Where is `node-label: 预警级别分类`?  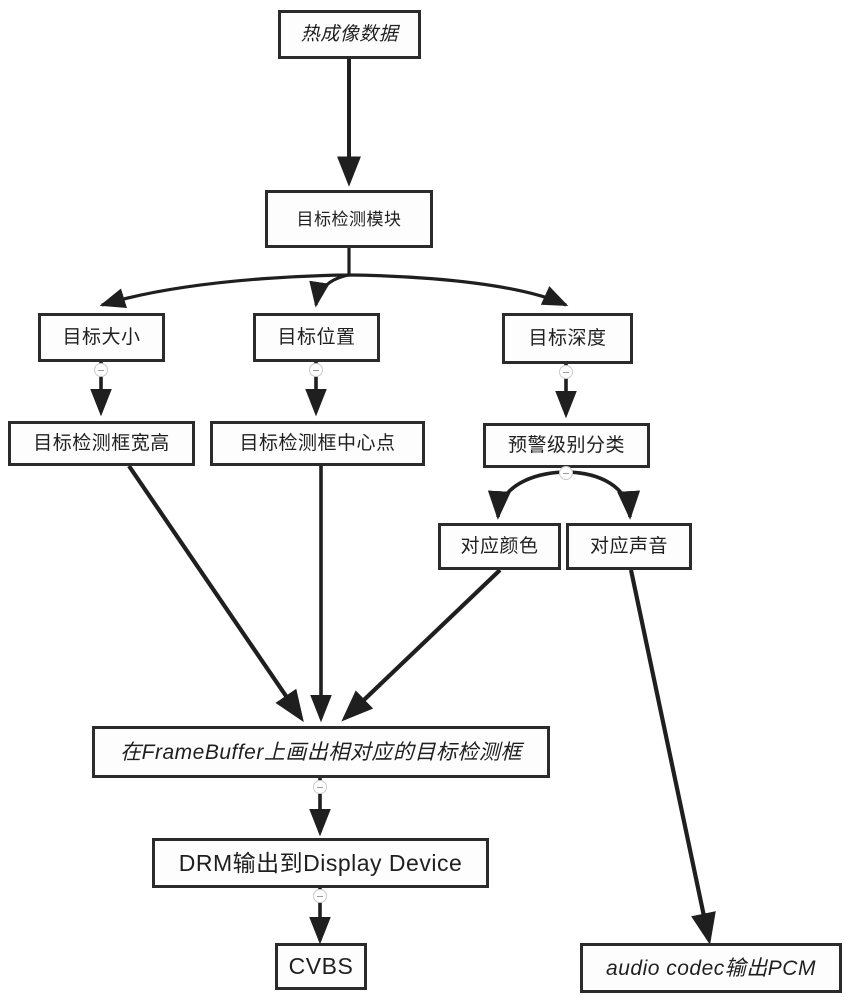 node-label: 预警级别分类 is located at coordinates (566, 445).